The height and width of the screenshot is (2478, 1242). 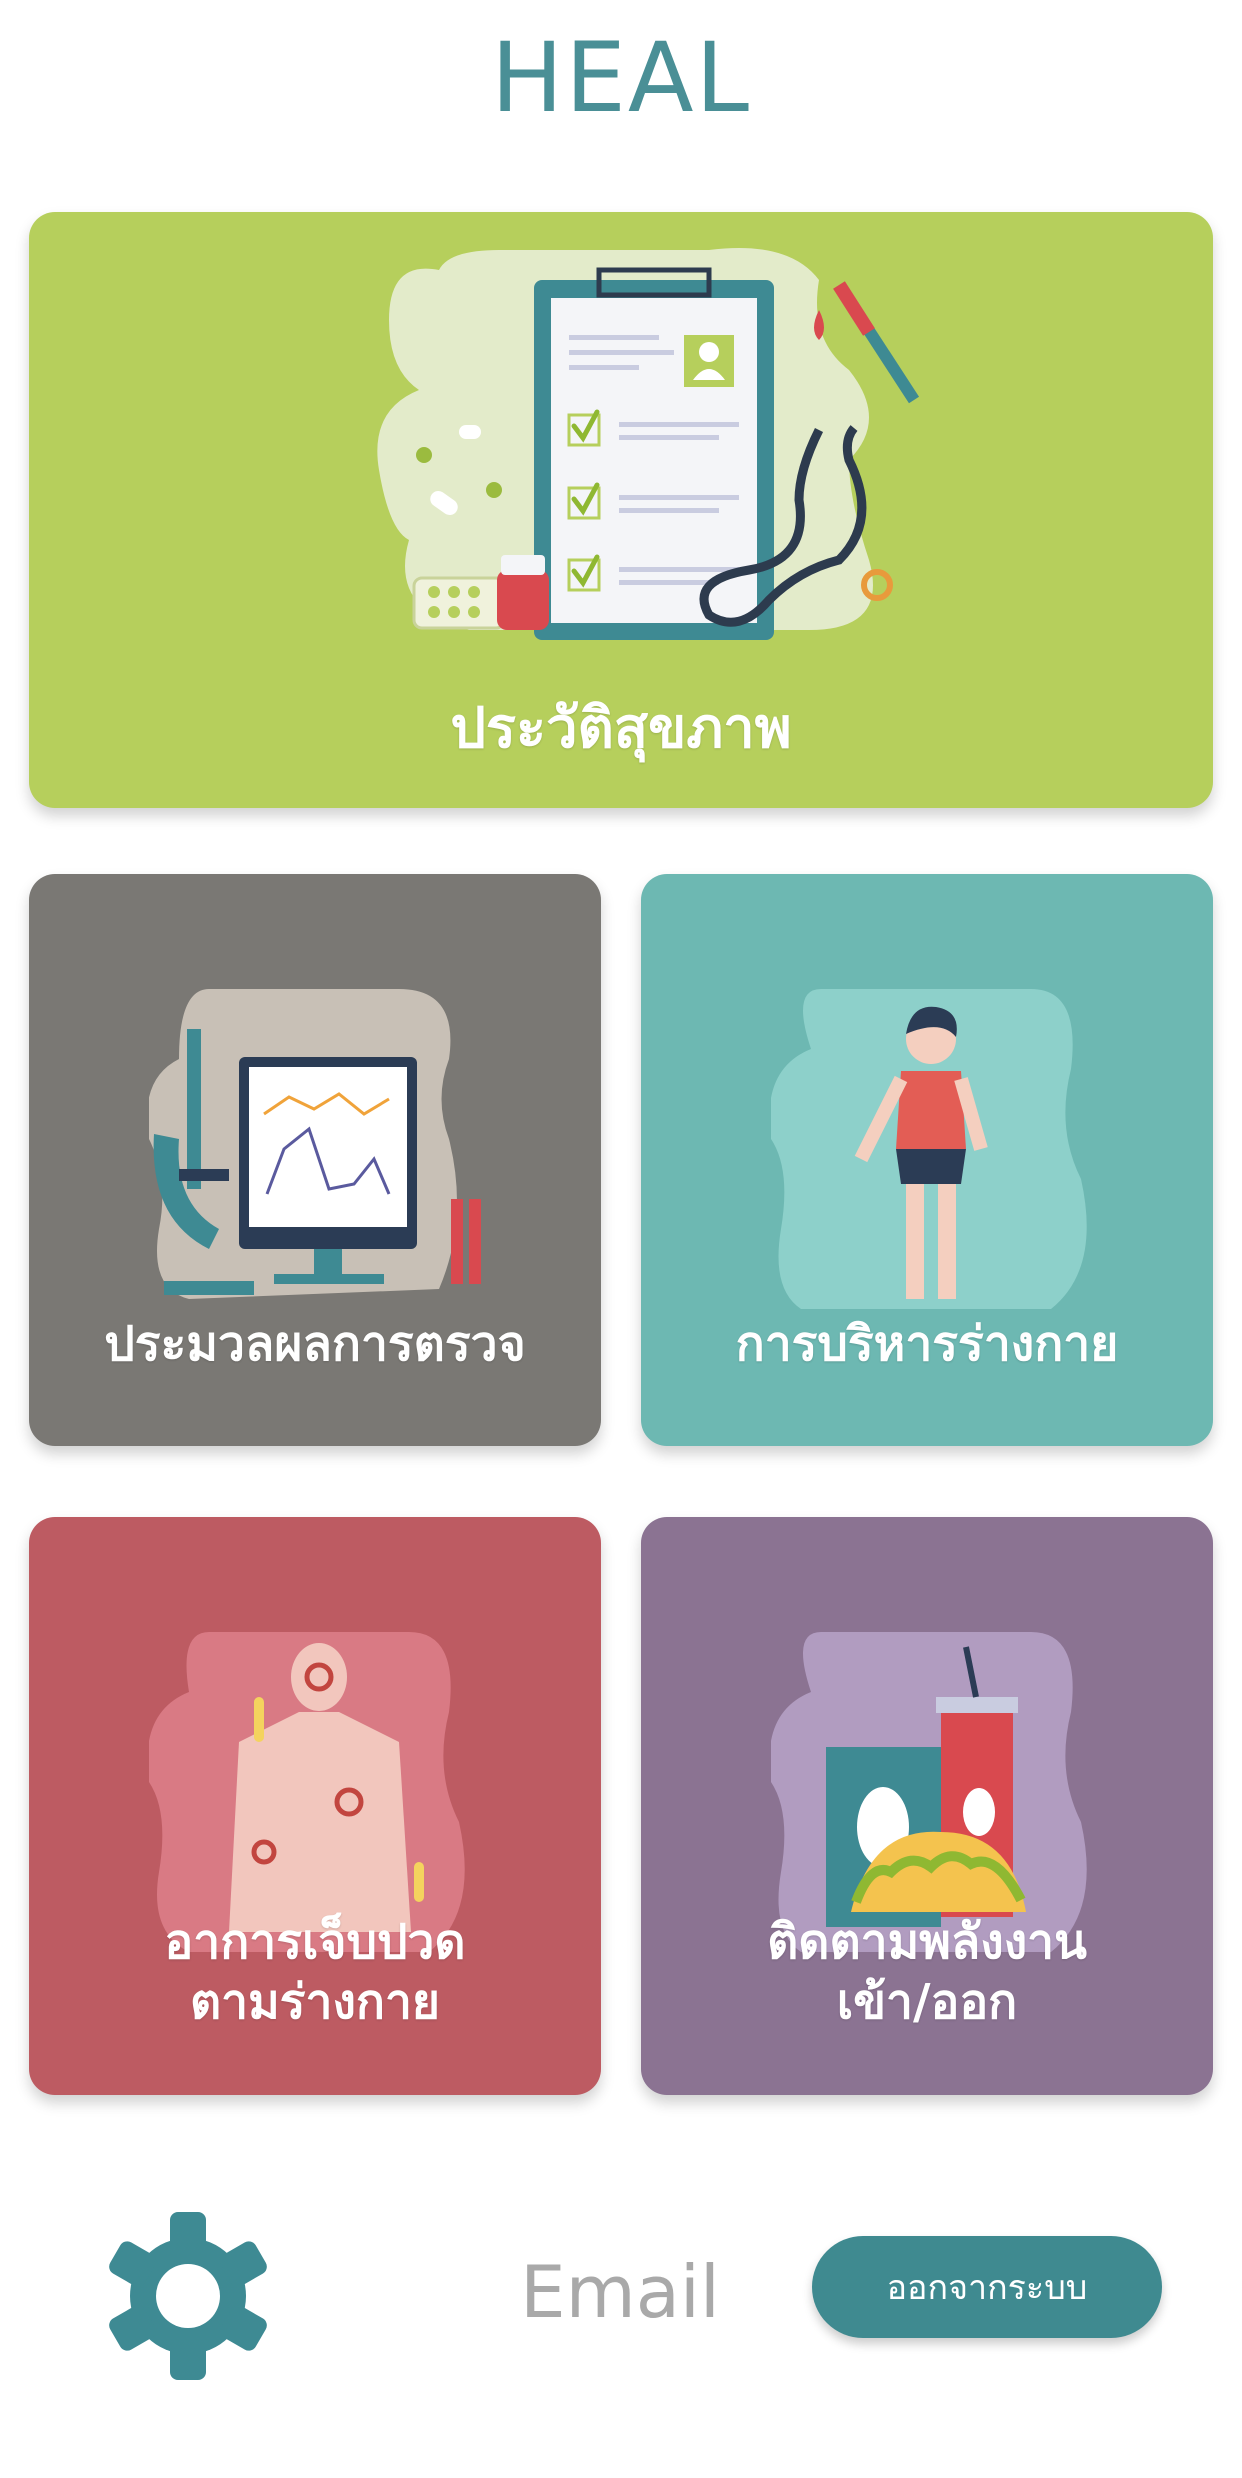 What do you see at coordinates (315, 1942) in the screenshot?
I see `pain-symptoms-label-line1: อาการเจ็บปวด` at bounding box center [315, 1942].